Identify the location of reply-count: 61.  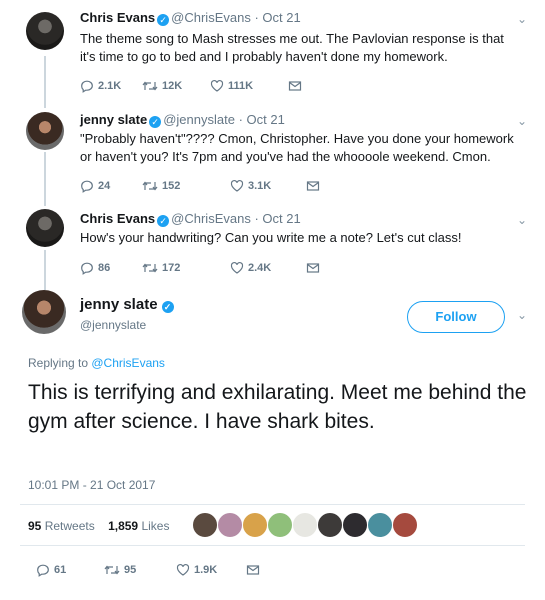
(60, 570).